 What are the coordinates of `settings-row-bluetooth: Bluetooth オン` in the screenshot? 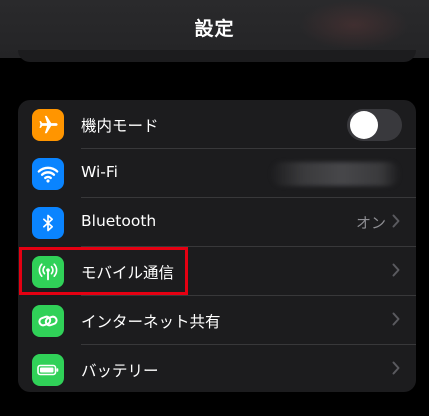 It's located at (217, 222).